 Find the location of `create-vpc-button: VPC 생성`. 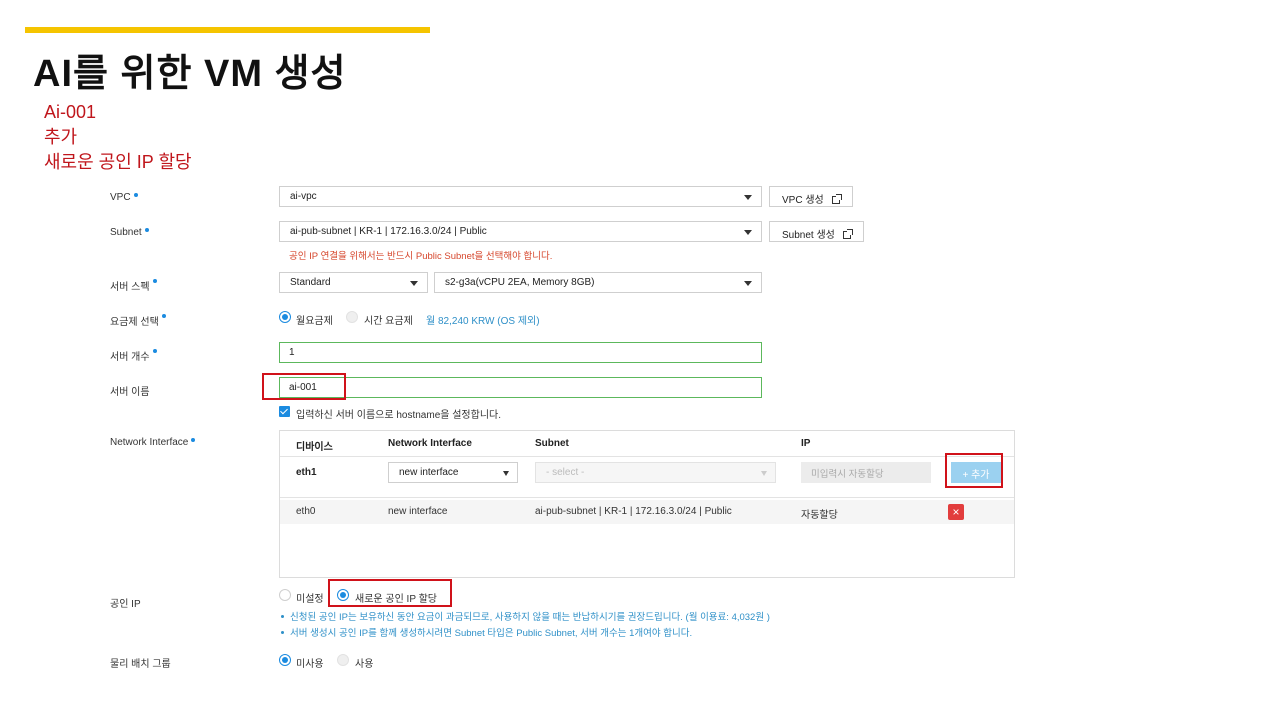

create-vpc-button: VPC 생성 is located at coordinates (811, 196).